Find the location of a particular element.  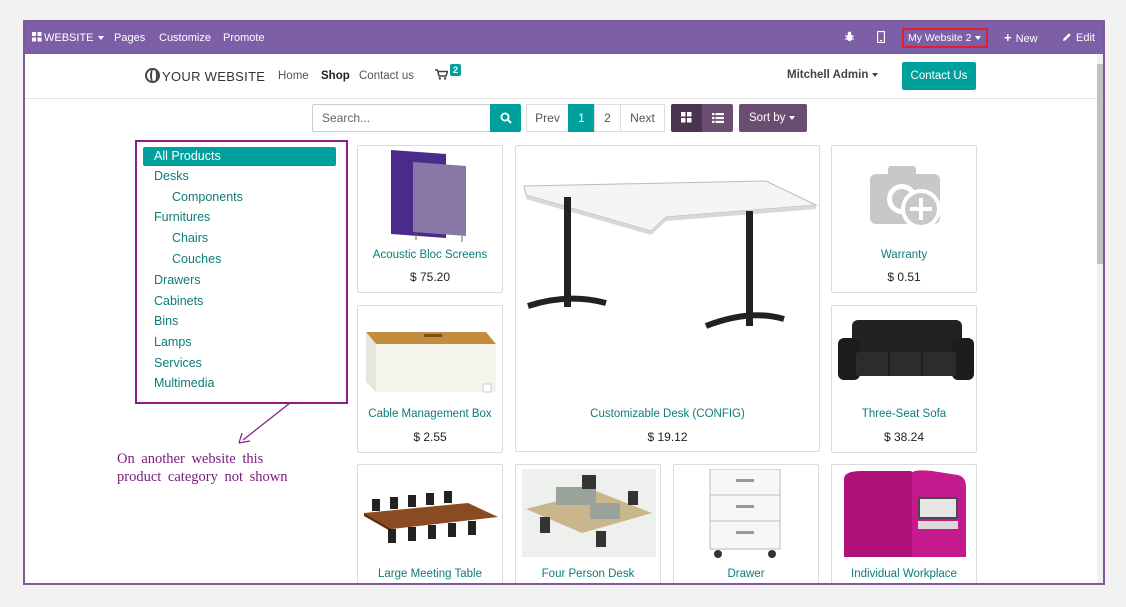

product-name: Four Person Desk is located at coordinates (588, 574).